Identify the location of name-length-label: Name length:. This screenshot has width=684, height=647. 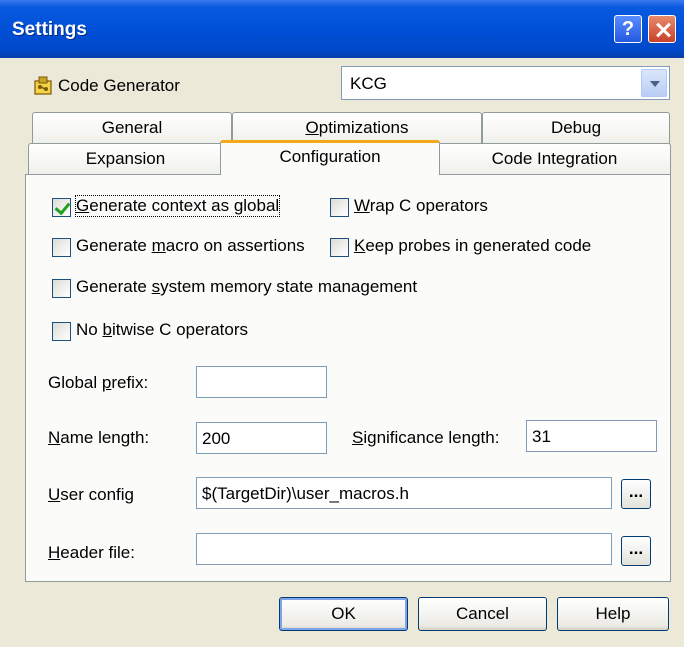
(99, 437).